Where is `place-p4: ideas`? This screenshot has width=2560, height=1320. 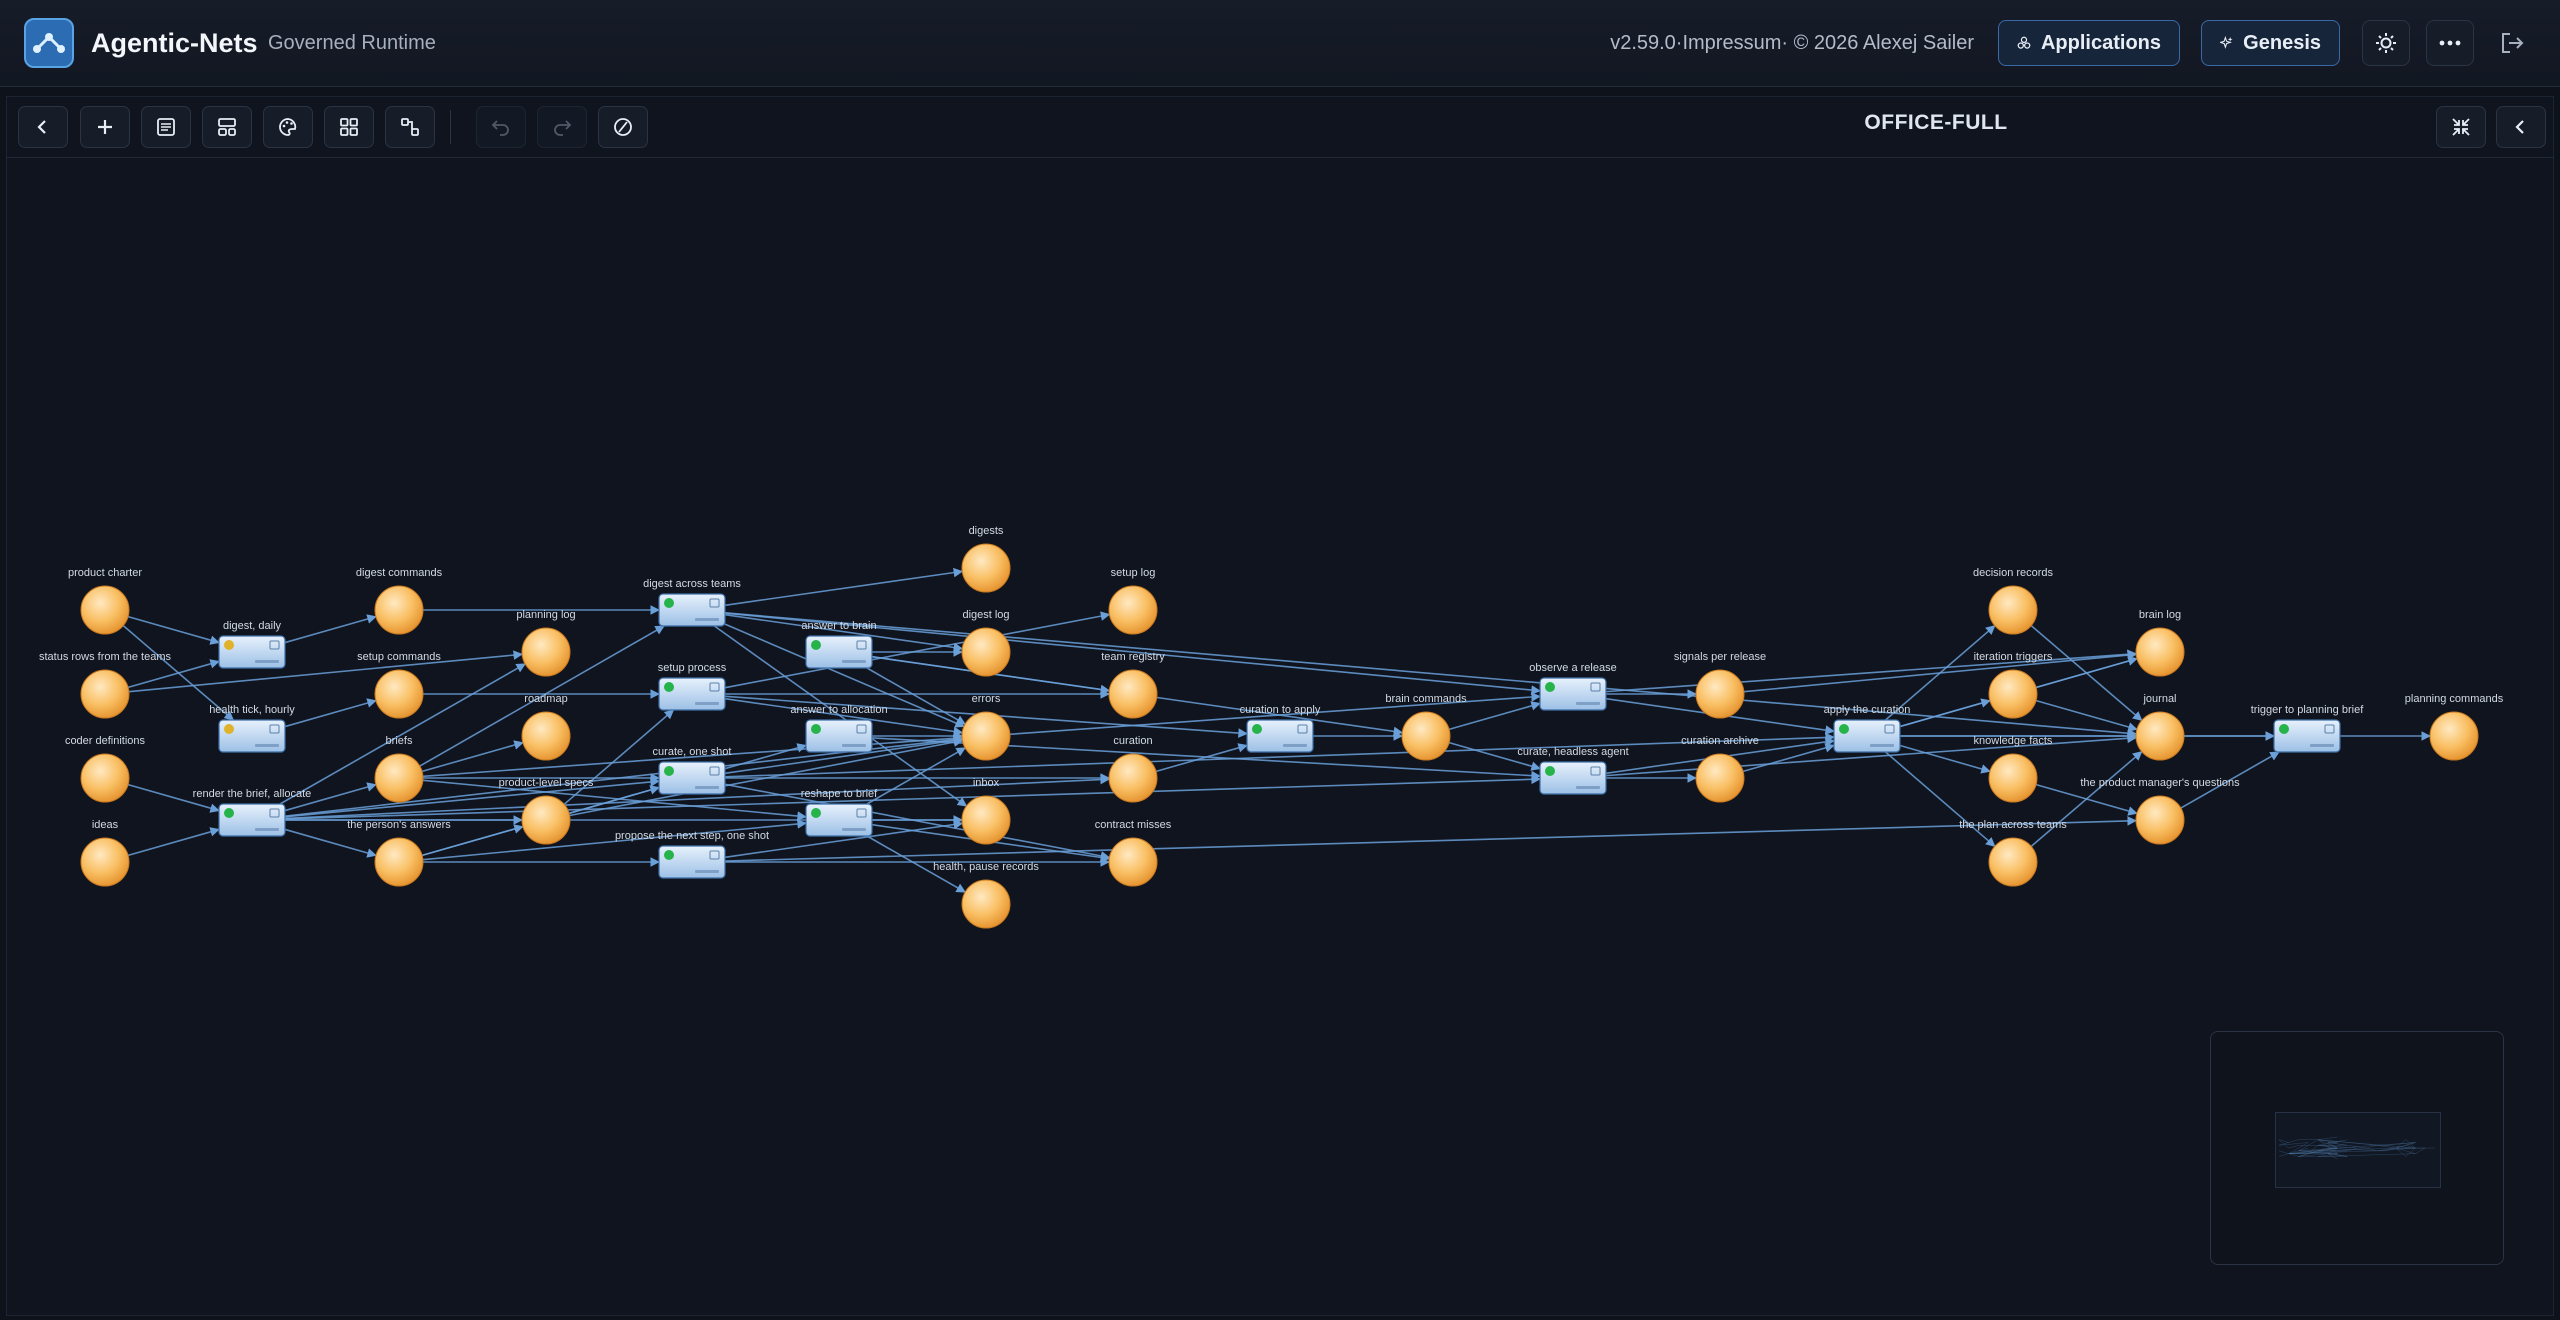
place-p4: ideas is located at coordinates (105, 853).